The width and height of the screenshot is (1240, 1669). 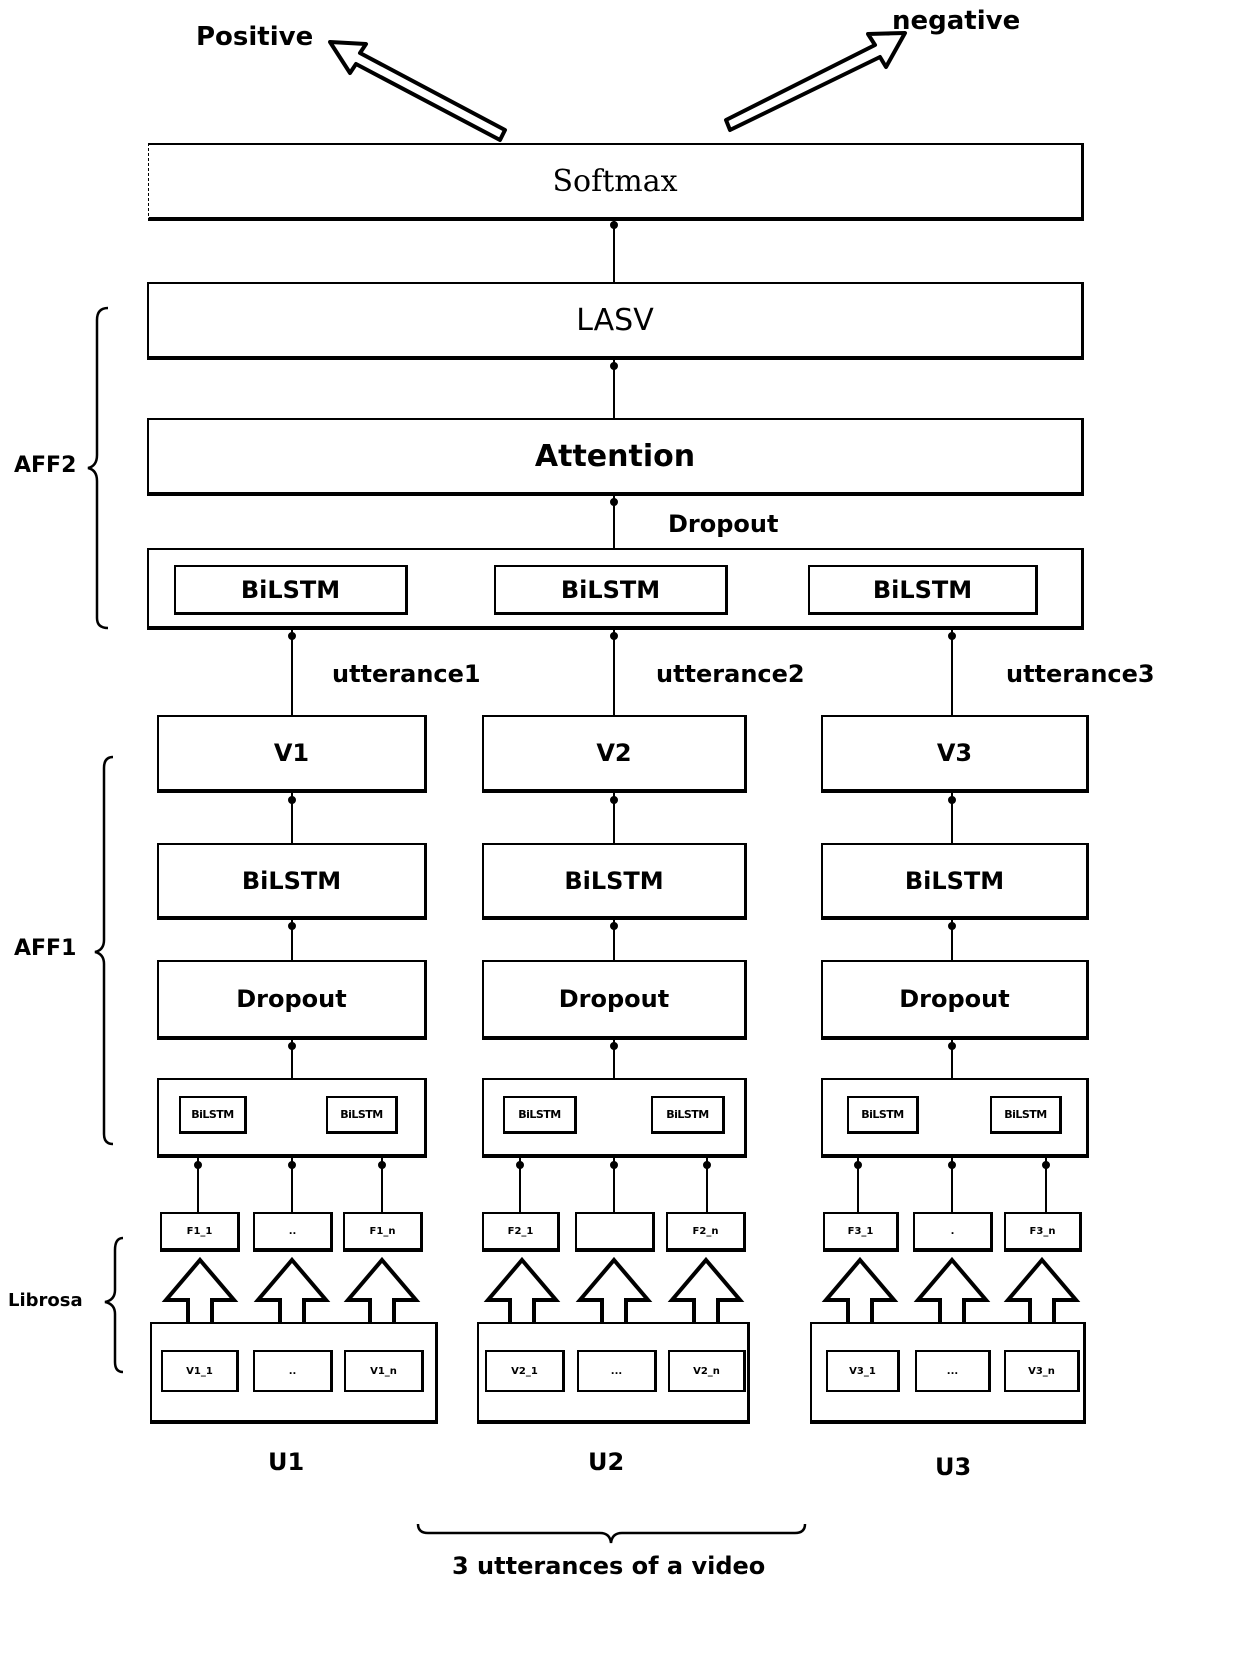 I want to click on feature-f1-mid: .., so click(x=293, y=1232).